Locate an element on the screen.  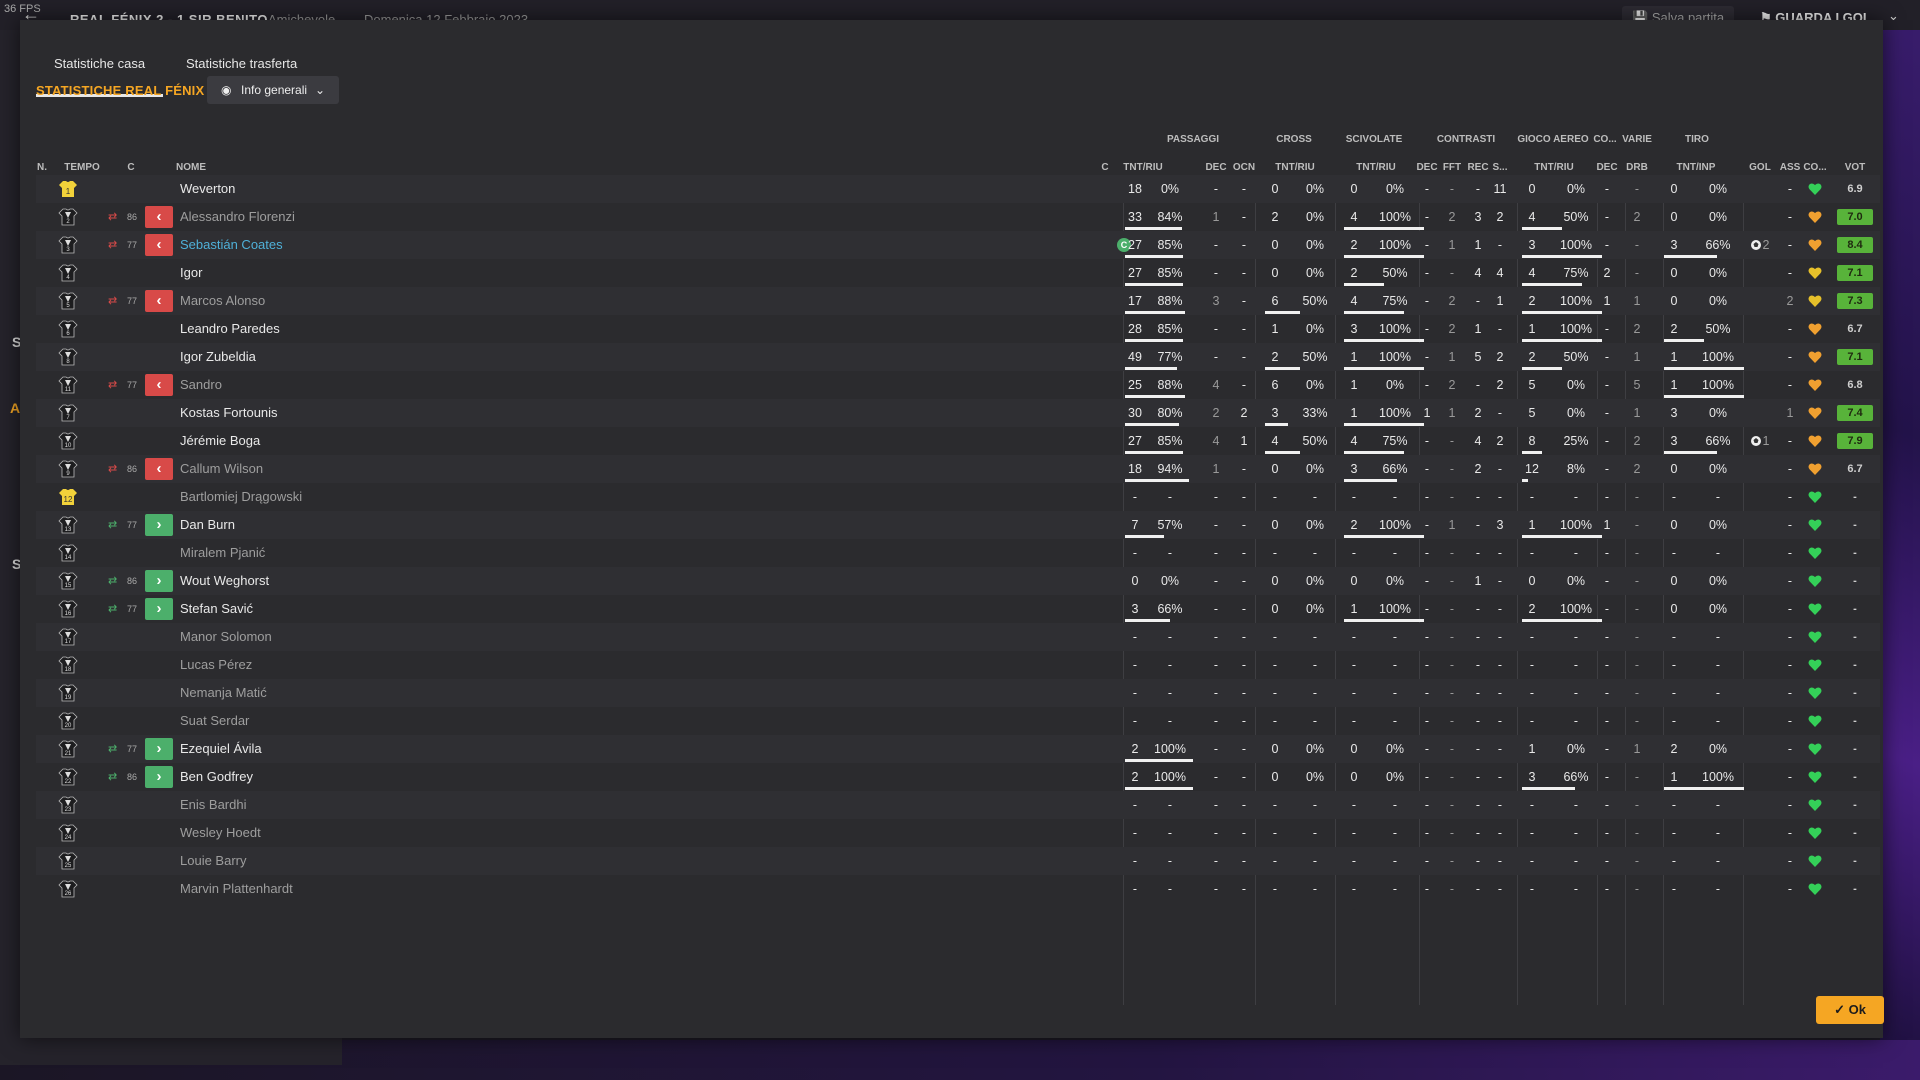
pass-chances: - is located at coordinates (1244, 301).